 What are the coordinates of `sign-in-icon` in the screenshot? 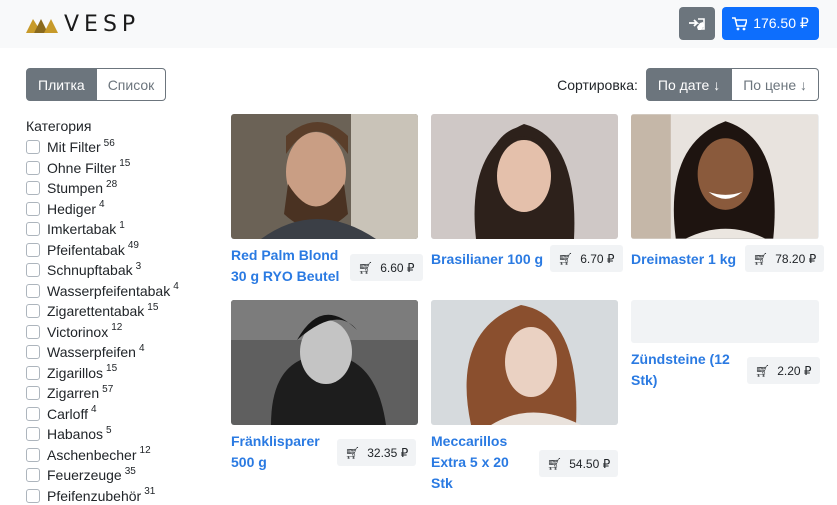 It's located at (697, 23).